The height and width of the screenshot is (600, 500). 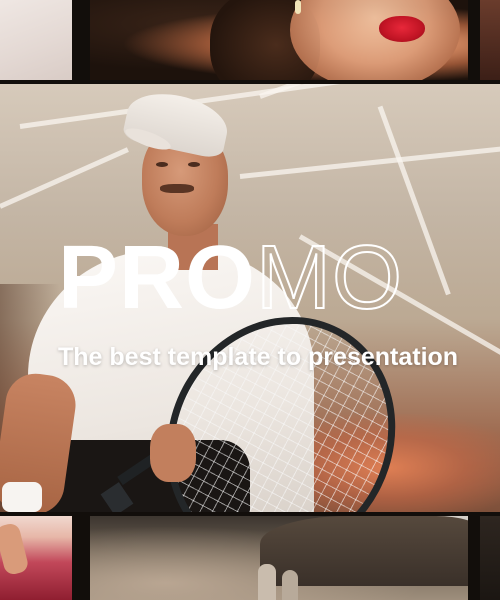 I want to click on player-mustache, so click(x=177, y=188).